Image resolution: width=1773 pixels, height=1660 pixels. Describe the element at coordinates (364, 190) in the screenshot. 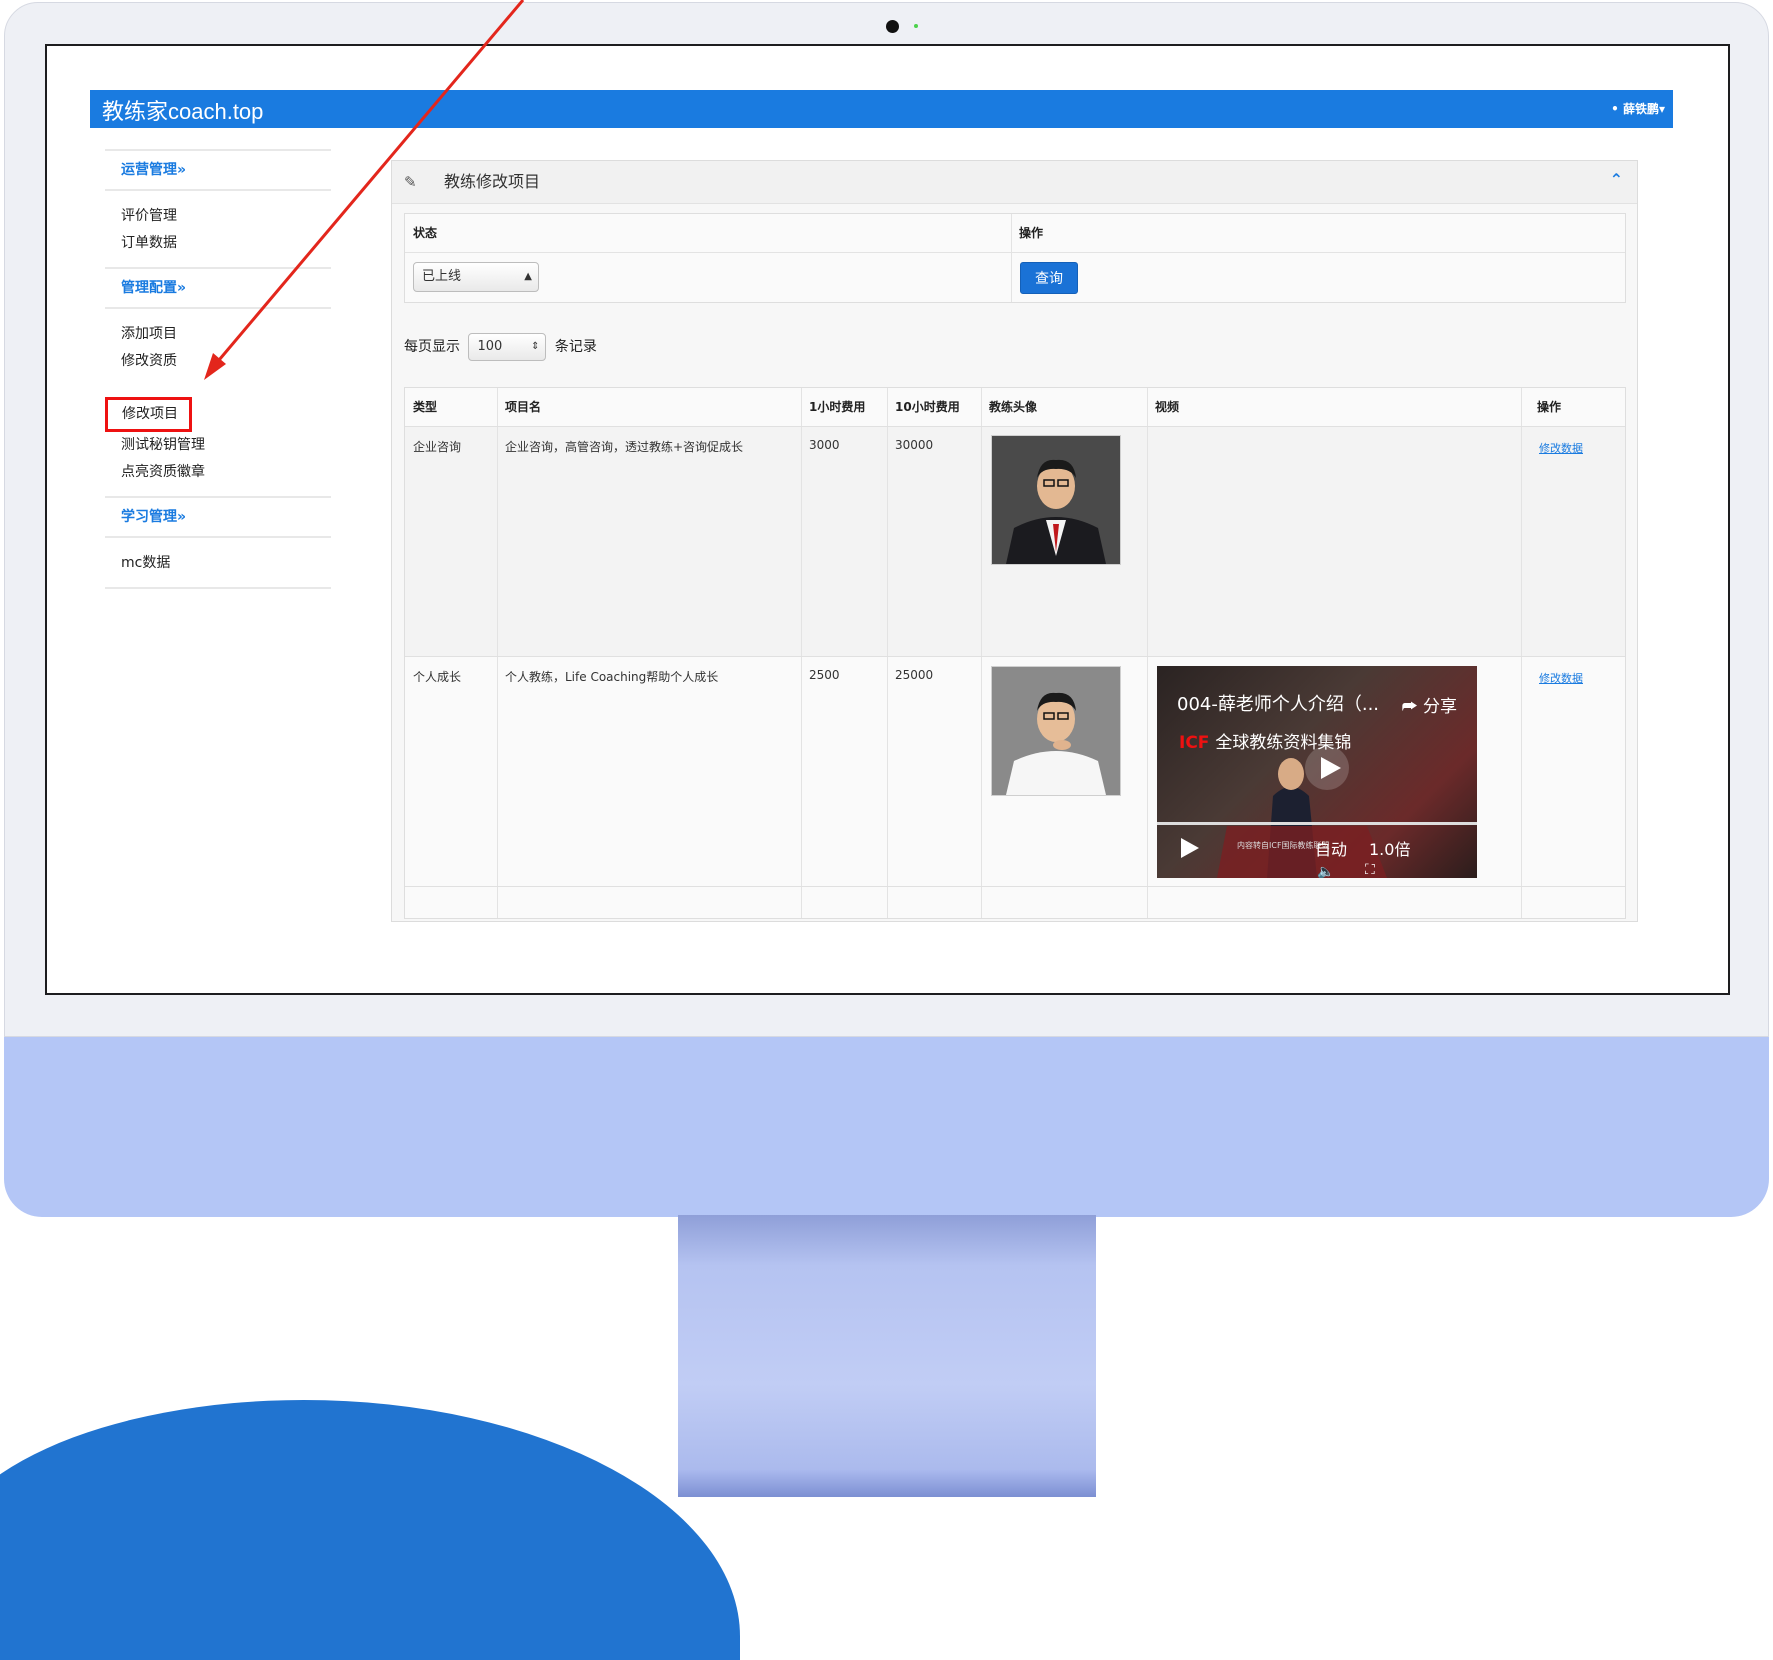

I see `annotation-arrow` at that location.